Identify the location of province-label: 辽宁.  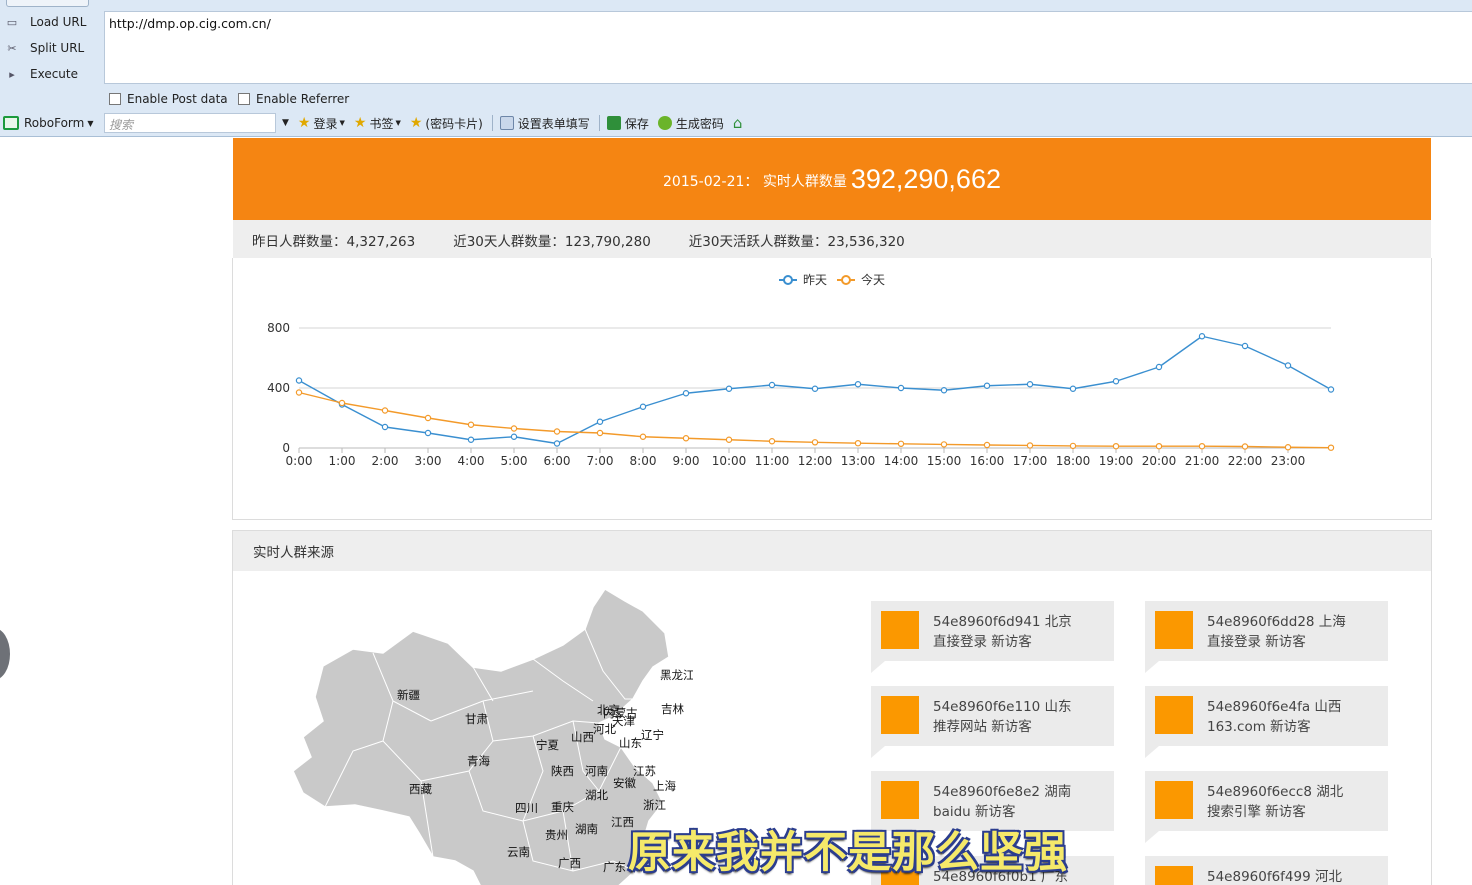
(652, 735).